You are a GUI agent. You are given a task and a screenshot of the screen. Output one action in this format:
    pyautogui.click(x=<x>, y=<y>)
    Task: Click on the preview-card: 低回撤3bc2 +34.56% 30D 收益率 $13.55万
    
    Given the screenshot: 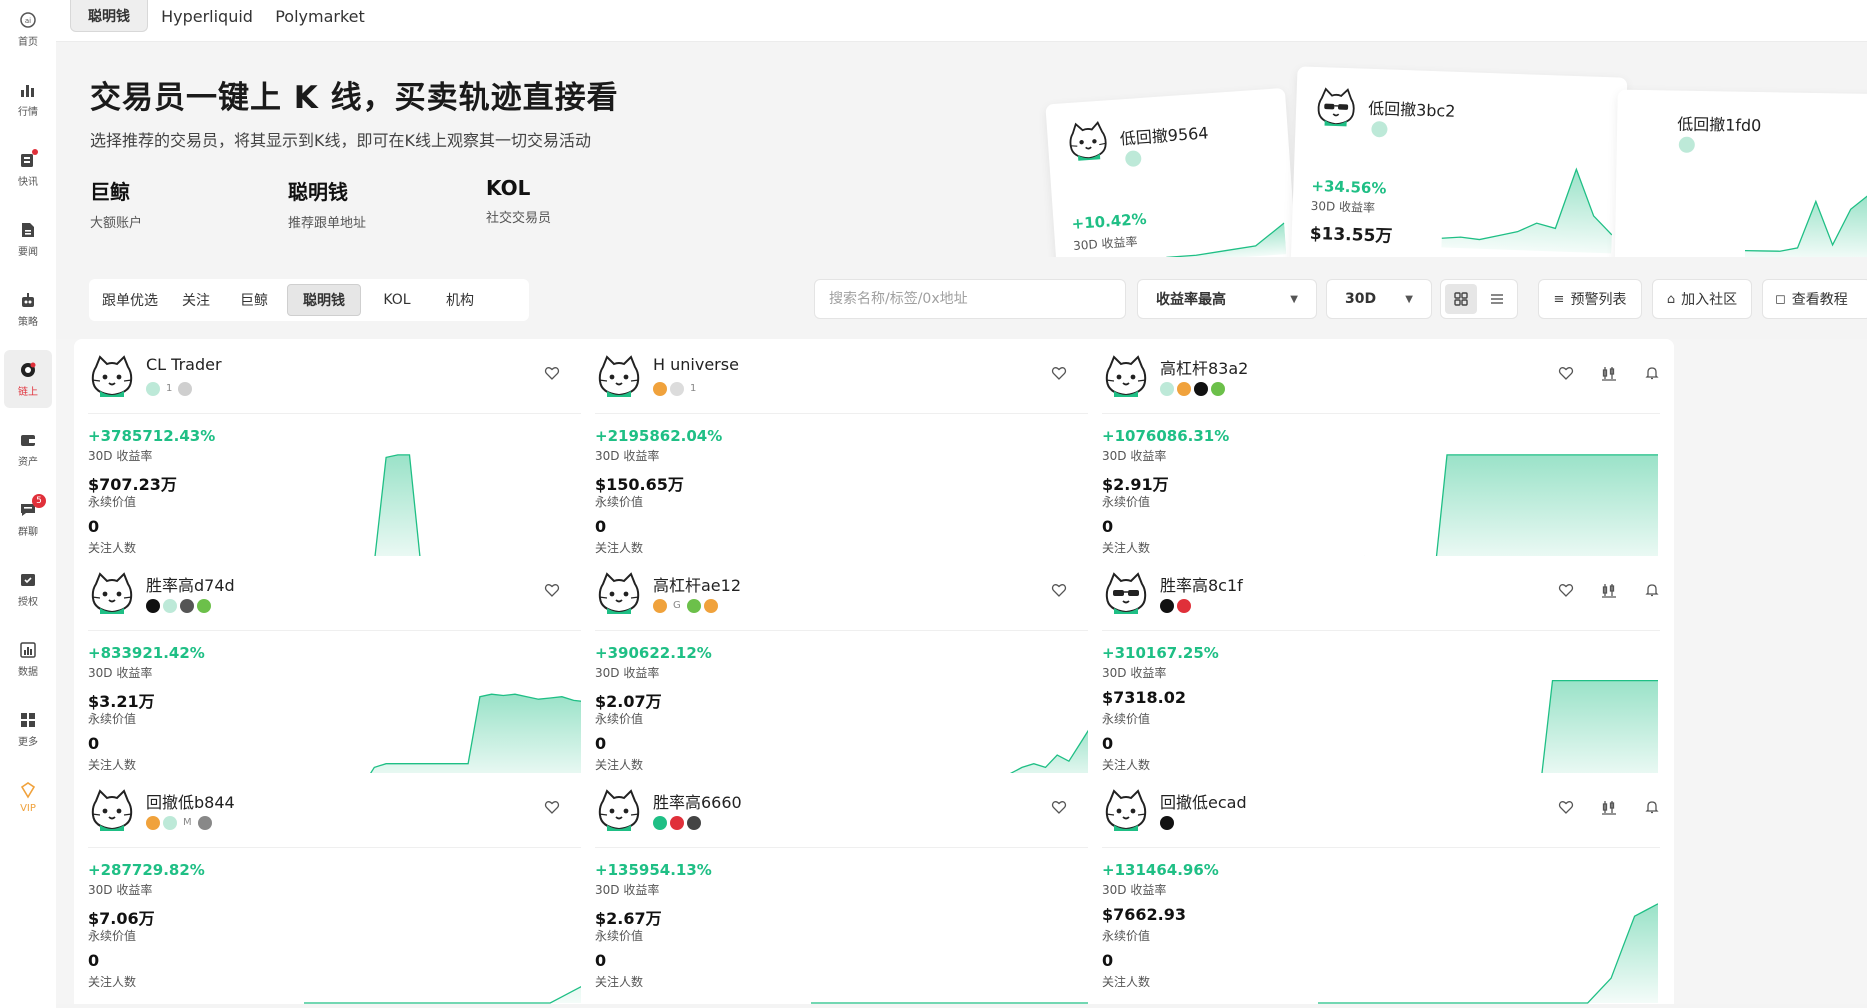 What is the action you would take?
    pyautogui.click(x=1459, y=161)
    